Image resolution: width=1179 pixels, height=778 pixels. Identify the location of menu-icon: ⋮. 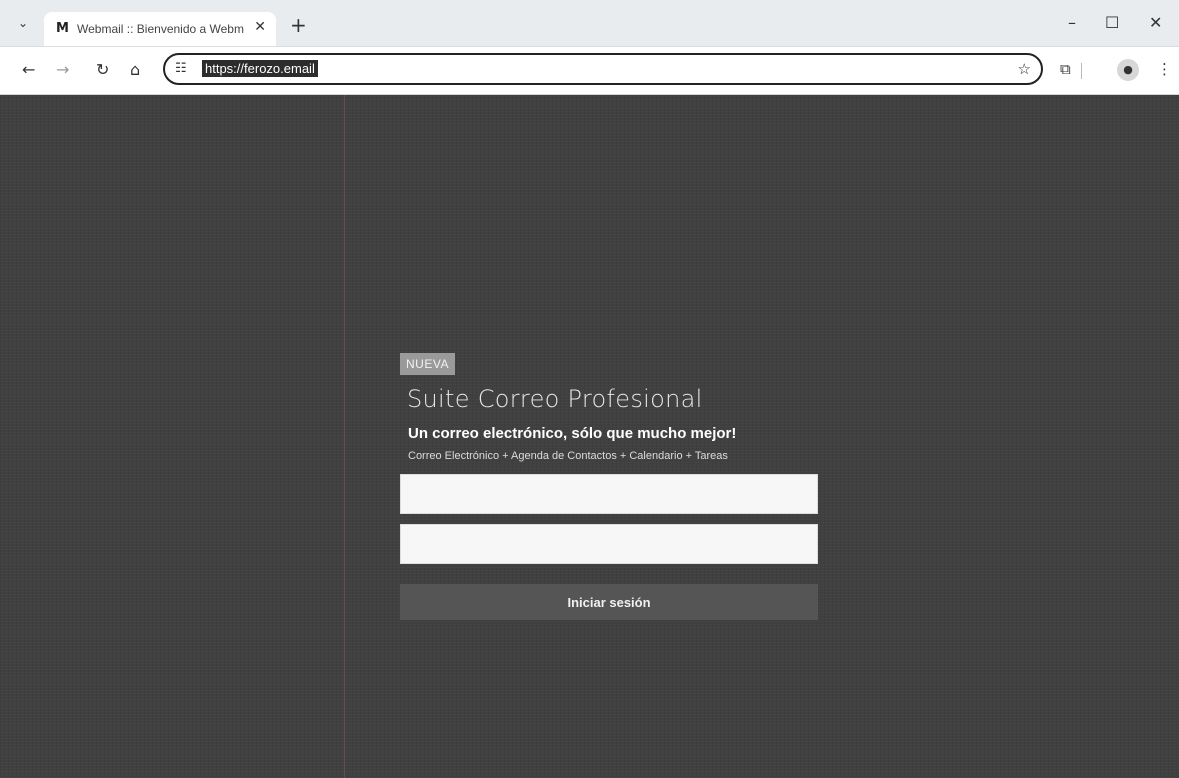
(1164, 69).